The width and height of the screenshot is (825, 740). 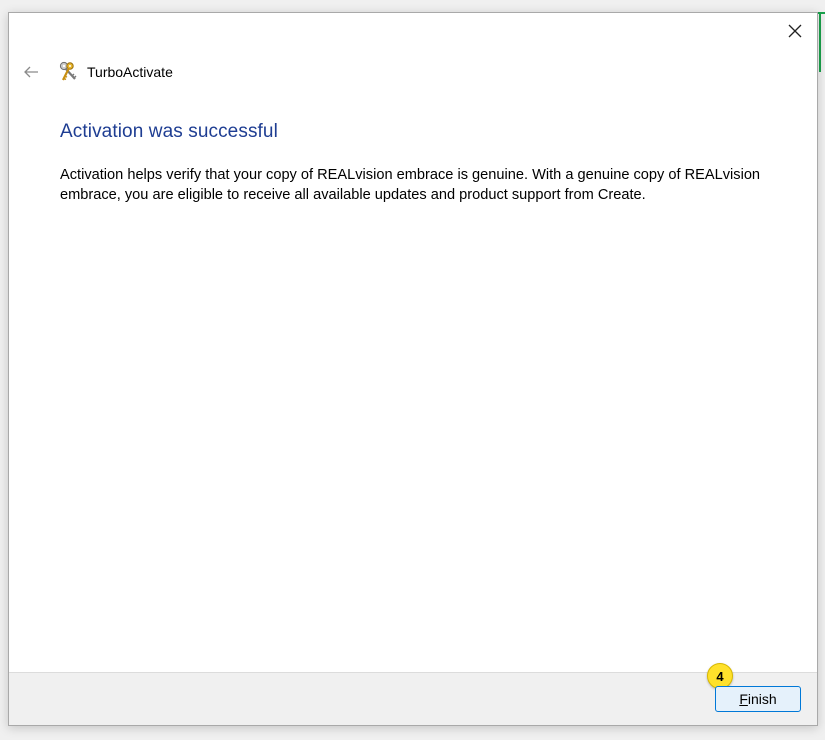 What do you see at coordinates (130, 72) in the screenshot?
I see `app-title: TurboActivate` at bounding box center [130, 72].